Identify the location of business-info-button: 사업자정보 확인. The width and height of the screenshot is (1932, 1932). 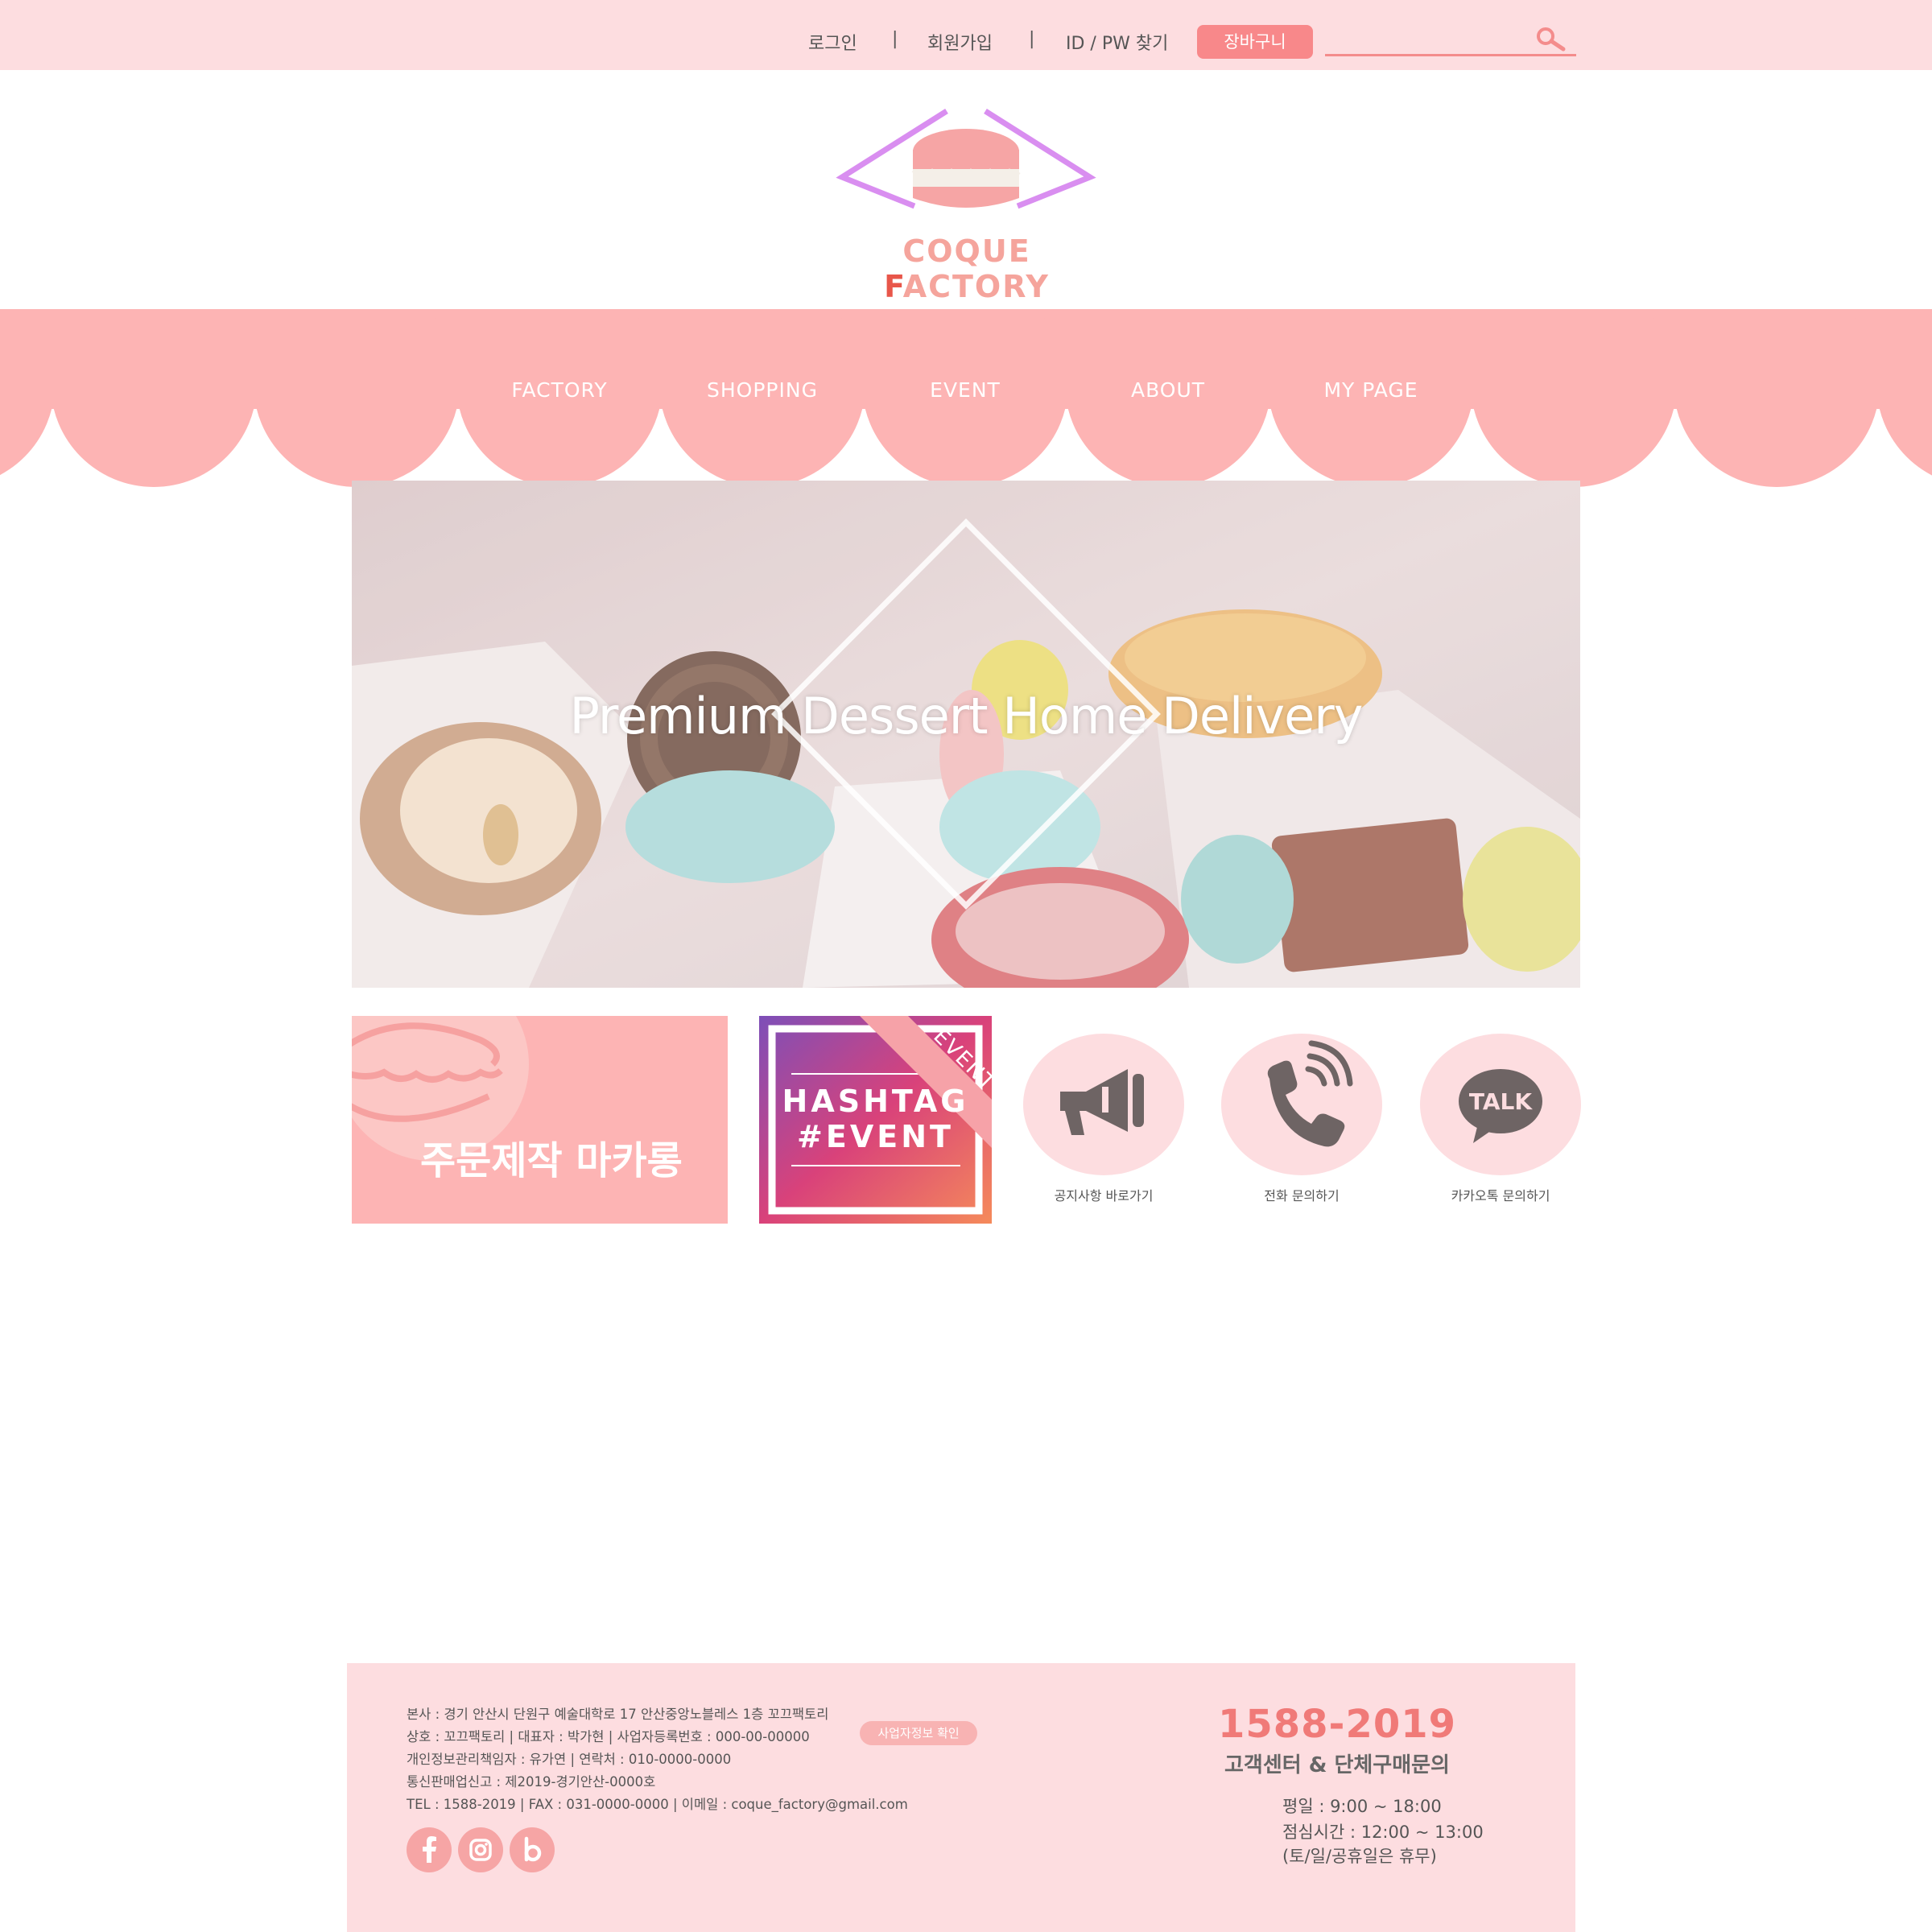
(918, 1733).